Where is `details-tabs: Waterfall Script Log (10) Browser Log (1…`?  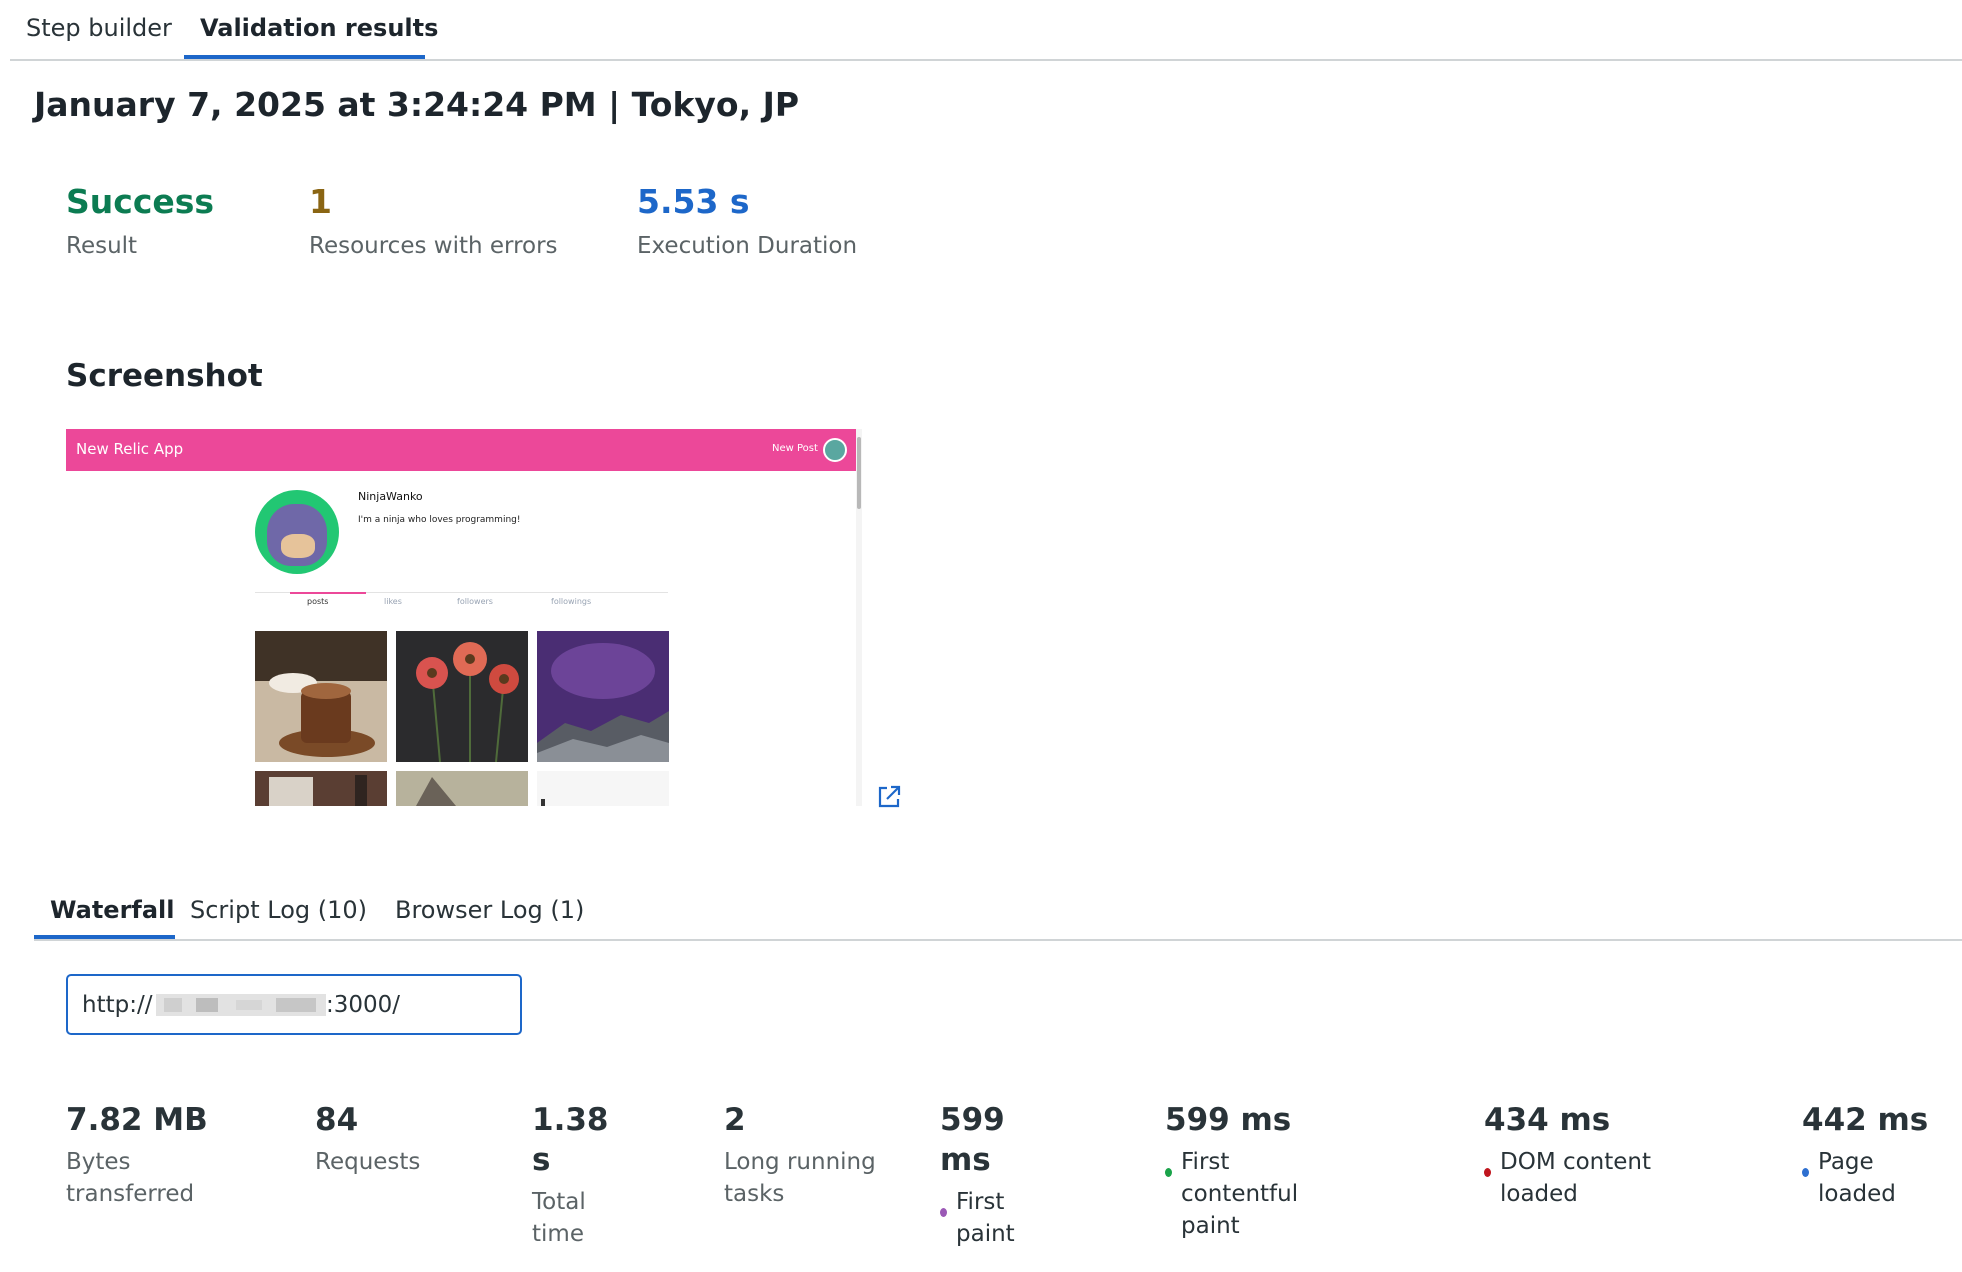 details-tabs: Waterfall Script Log (10) Browser Log (1… is located at coordinates (998, 909).